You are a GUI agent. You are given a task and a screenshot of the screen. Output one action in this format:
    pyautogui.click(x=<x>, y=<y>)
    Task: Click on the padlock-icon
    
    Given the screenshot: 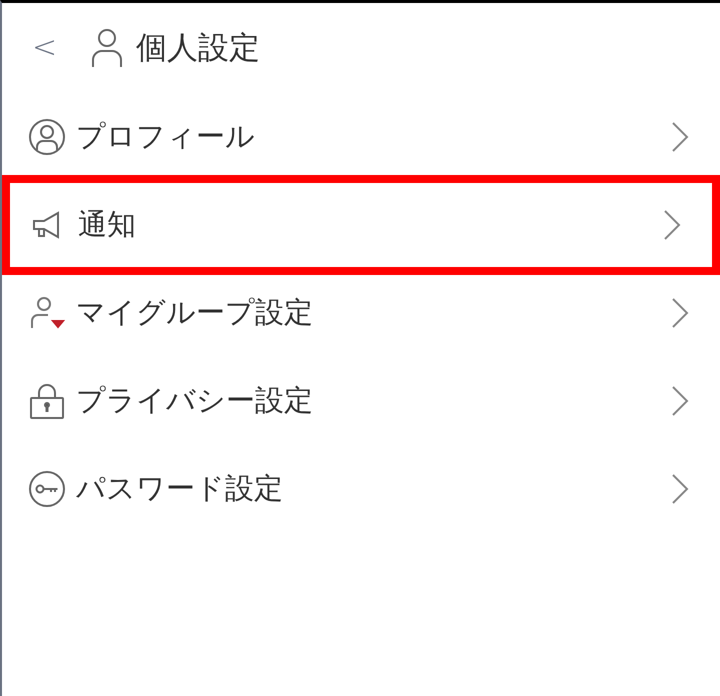 What is the action you would take?
    pyautogui.click(x=47, y=401)
    